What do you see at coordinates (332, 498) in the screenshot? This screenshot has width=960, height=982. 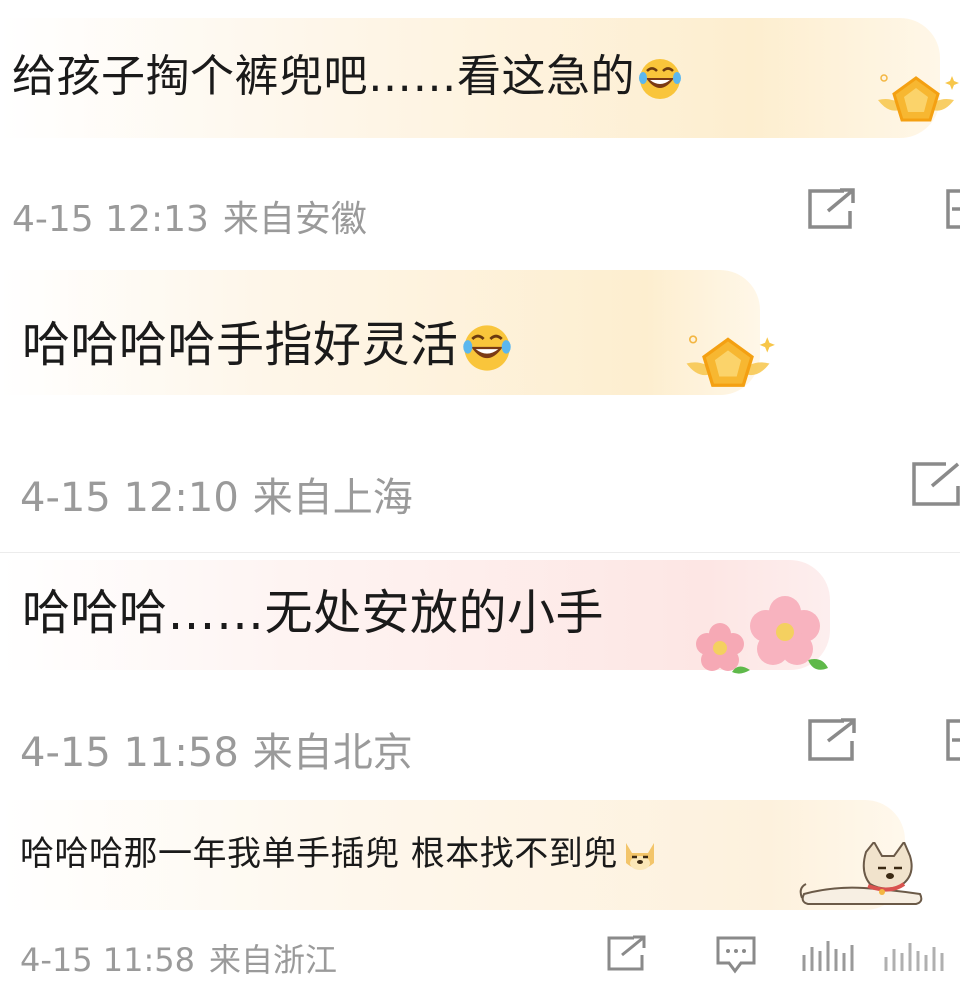 I see `comment-location: 来自上海` at bounding box center [332, 498].